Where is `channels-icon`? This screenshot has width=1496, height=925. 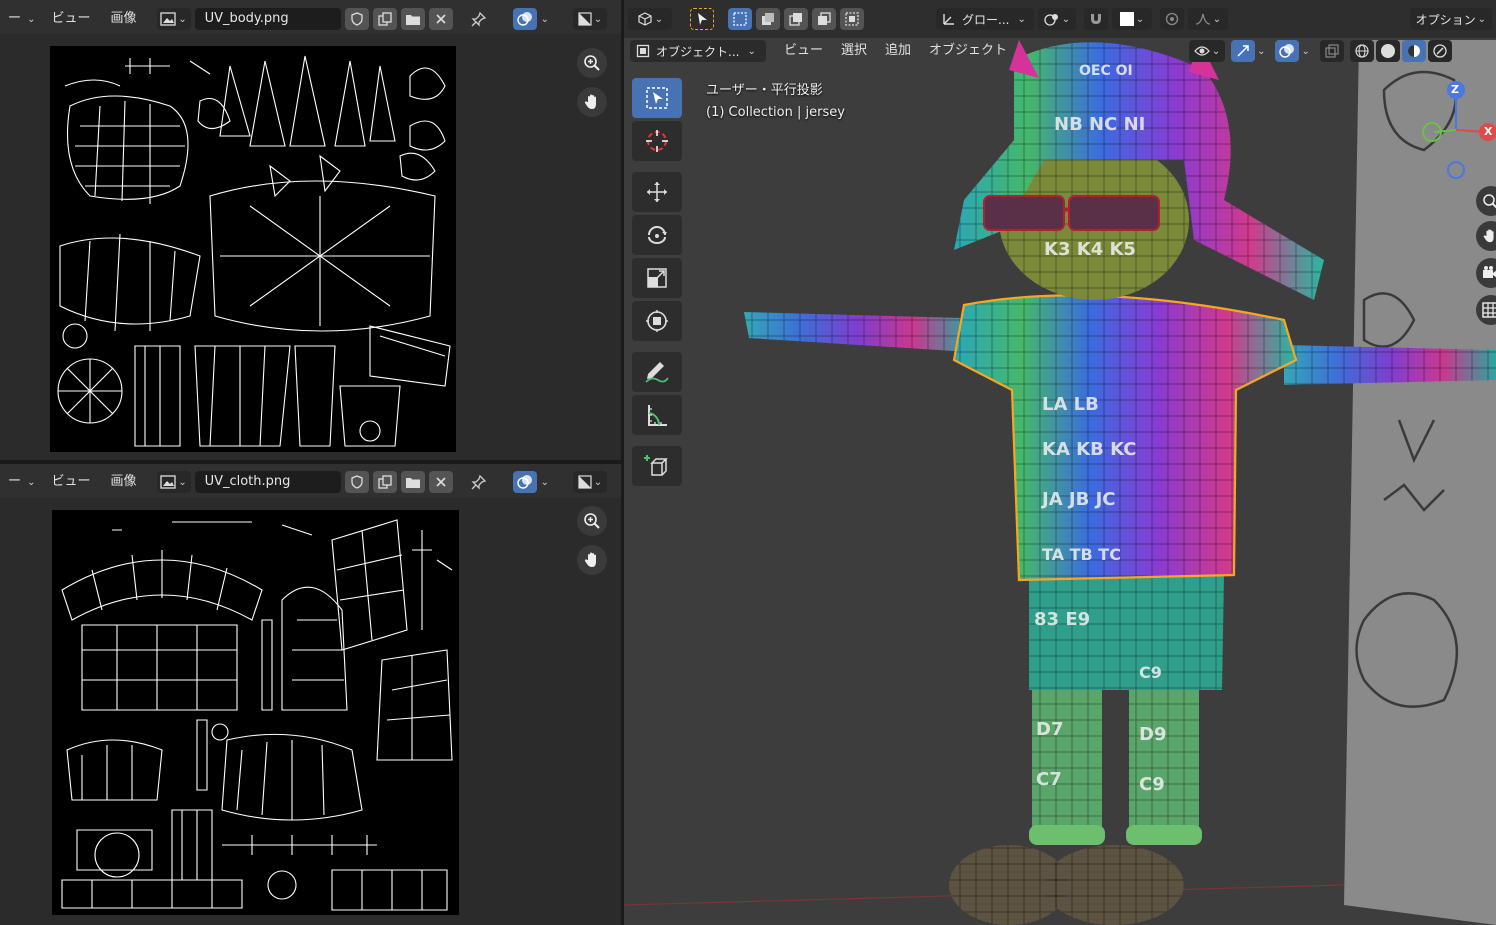
channels-icon is located at coordinates (585, 482).